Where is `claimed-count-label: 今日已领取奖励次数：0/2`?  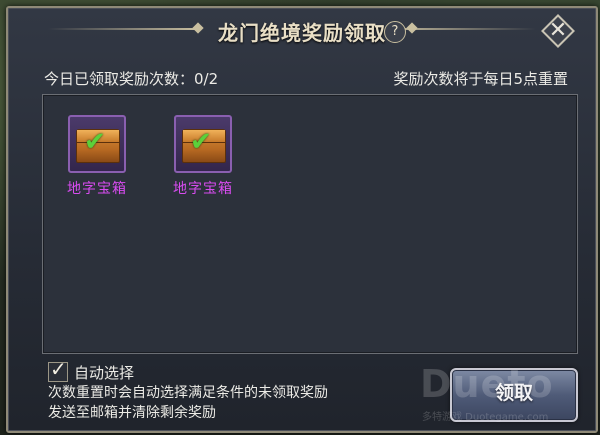 claimed-count-label: 今日已领取奖励次数：0/2 is located at coordinates (131, 79).